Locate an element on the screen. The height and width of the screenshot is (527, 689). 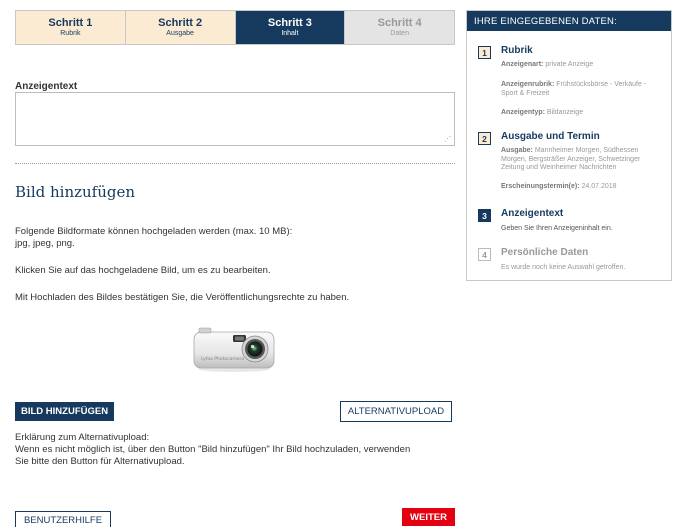
sidebar-step-4-badge: 4 is located at coordinates (484, 254).